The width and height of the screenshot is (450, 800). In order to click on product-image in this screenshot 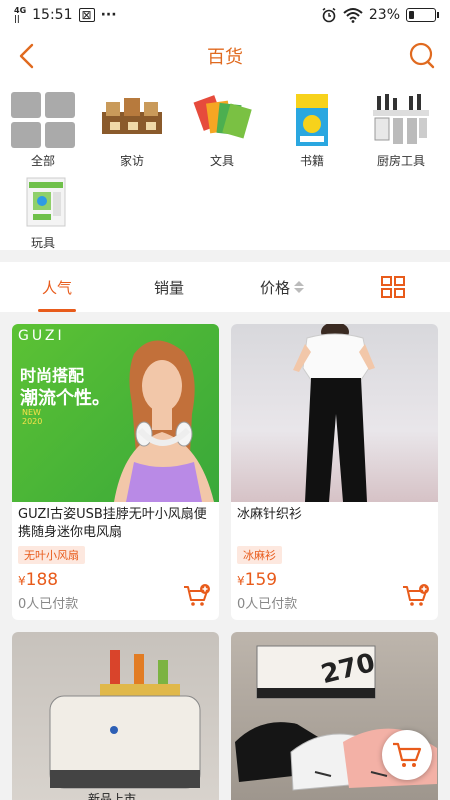, I will do `click(334, 413)`.